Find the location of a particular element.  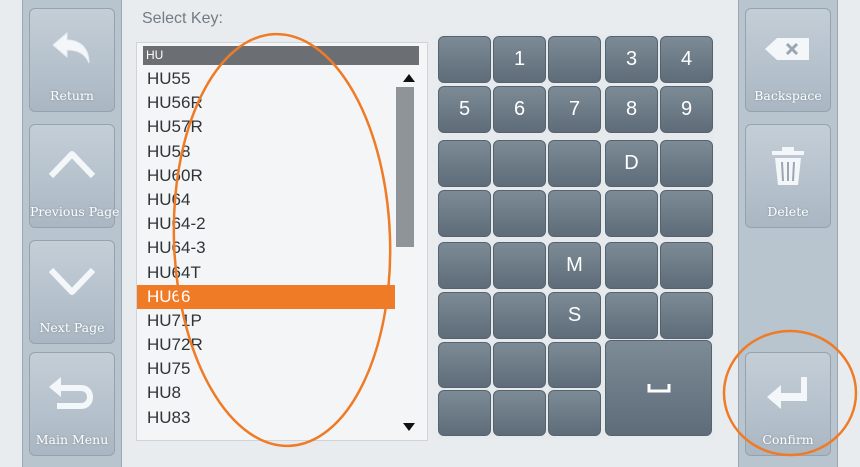

key-3: 3 is located at coordinates (631, 59).